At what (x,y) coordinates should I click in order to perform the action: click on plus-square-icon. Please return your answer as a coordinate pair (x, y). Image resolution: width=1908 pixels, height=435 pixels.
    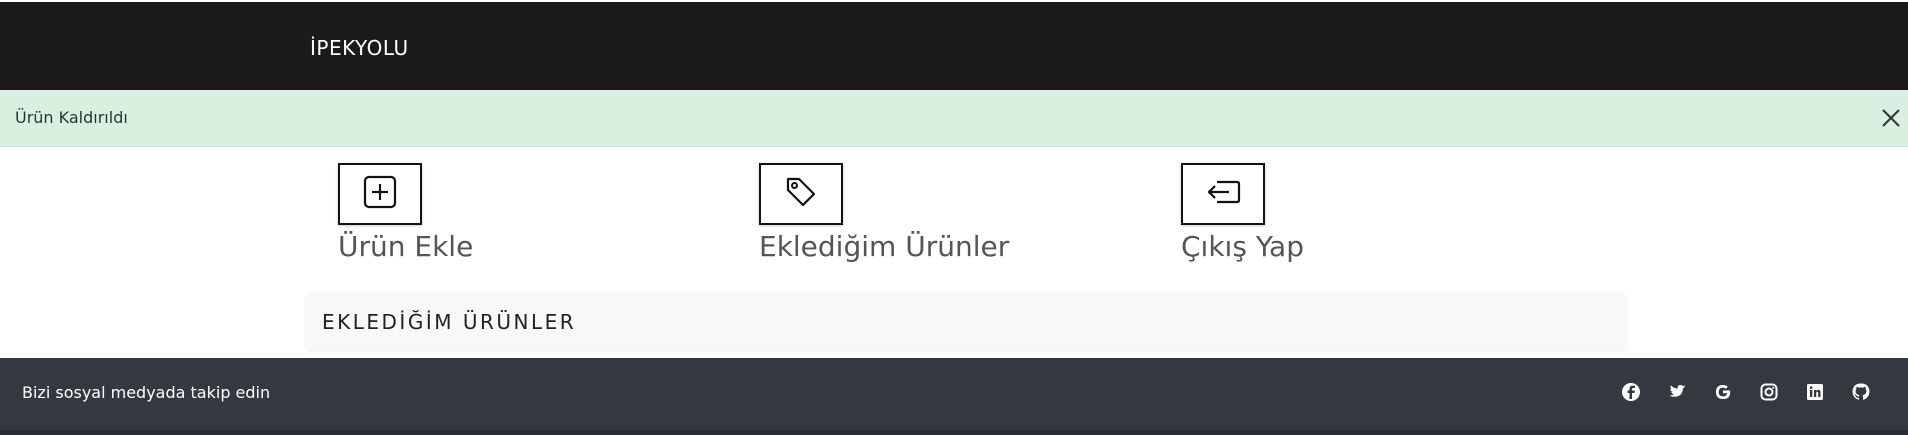
    Looking at the image, I should click on (380, 194).